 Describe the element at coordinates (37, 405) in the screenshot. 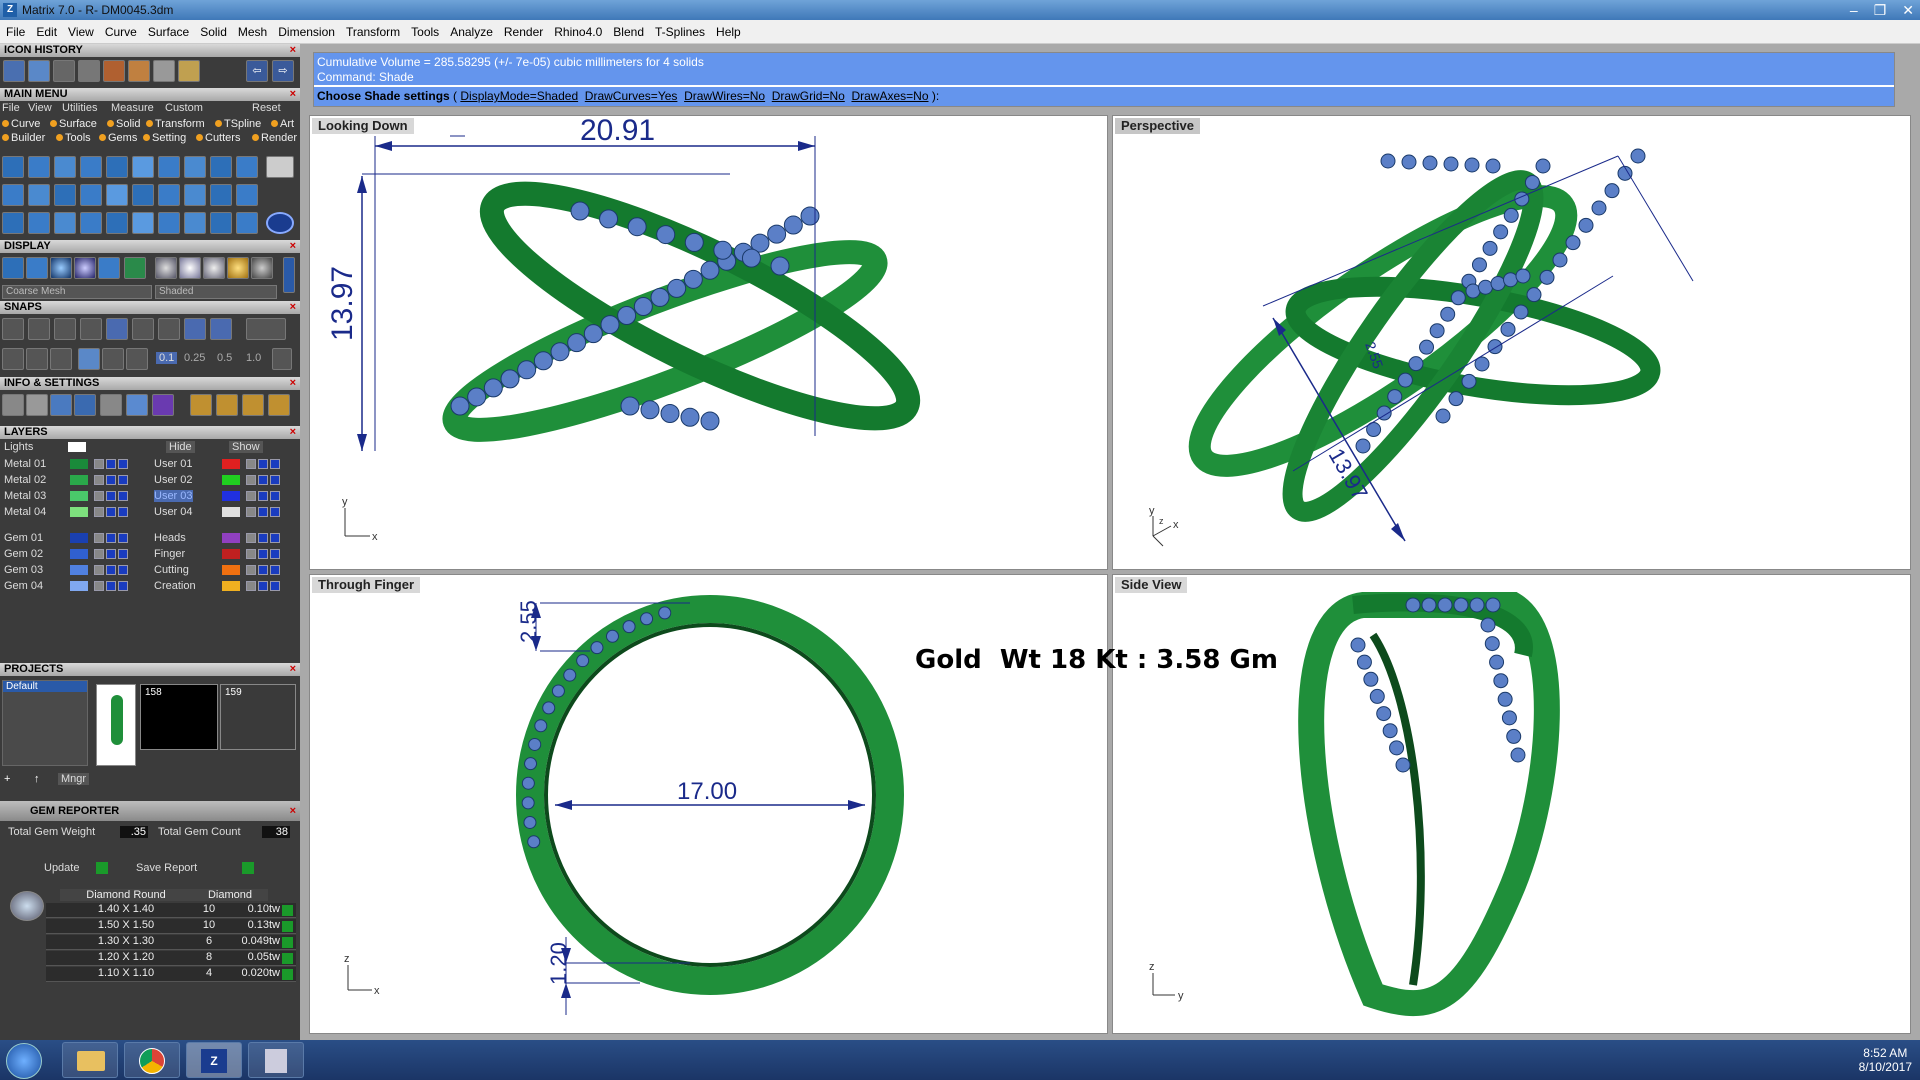

I see `magnifier-icon` at that location.